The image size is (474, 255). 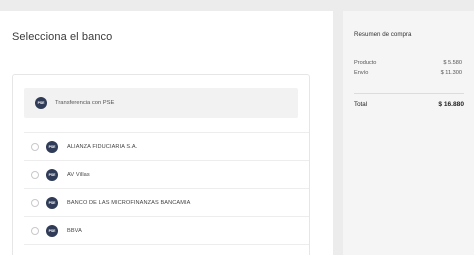 I want to click on bank-option: PSE BANCO DE LAS MICROFINANZAS BANCAMIA, so click(x=166, y=203).